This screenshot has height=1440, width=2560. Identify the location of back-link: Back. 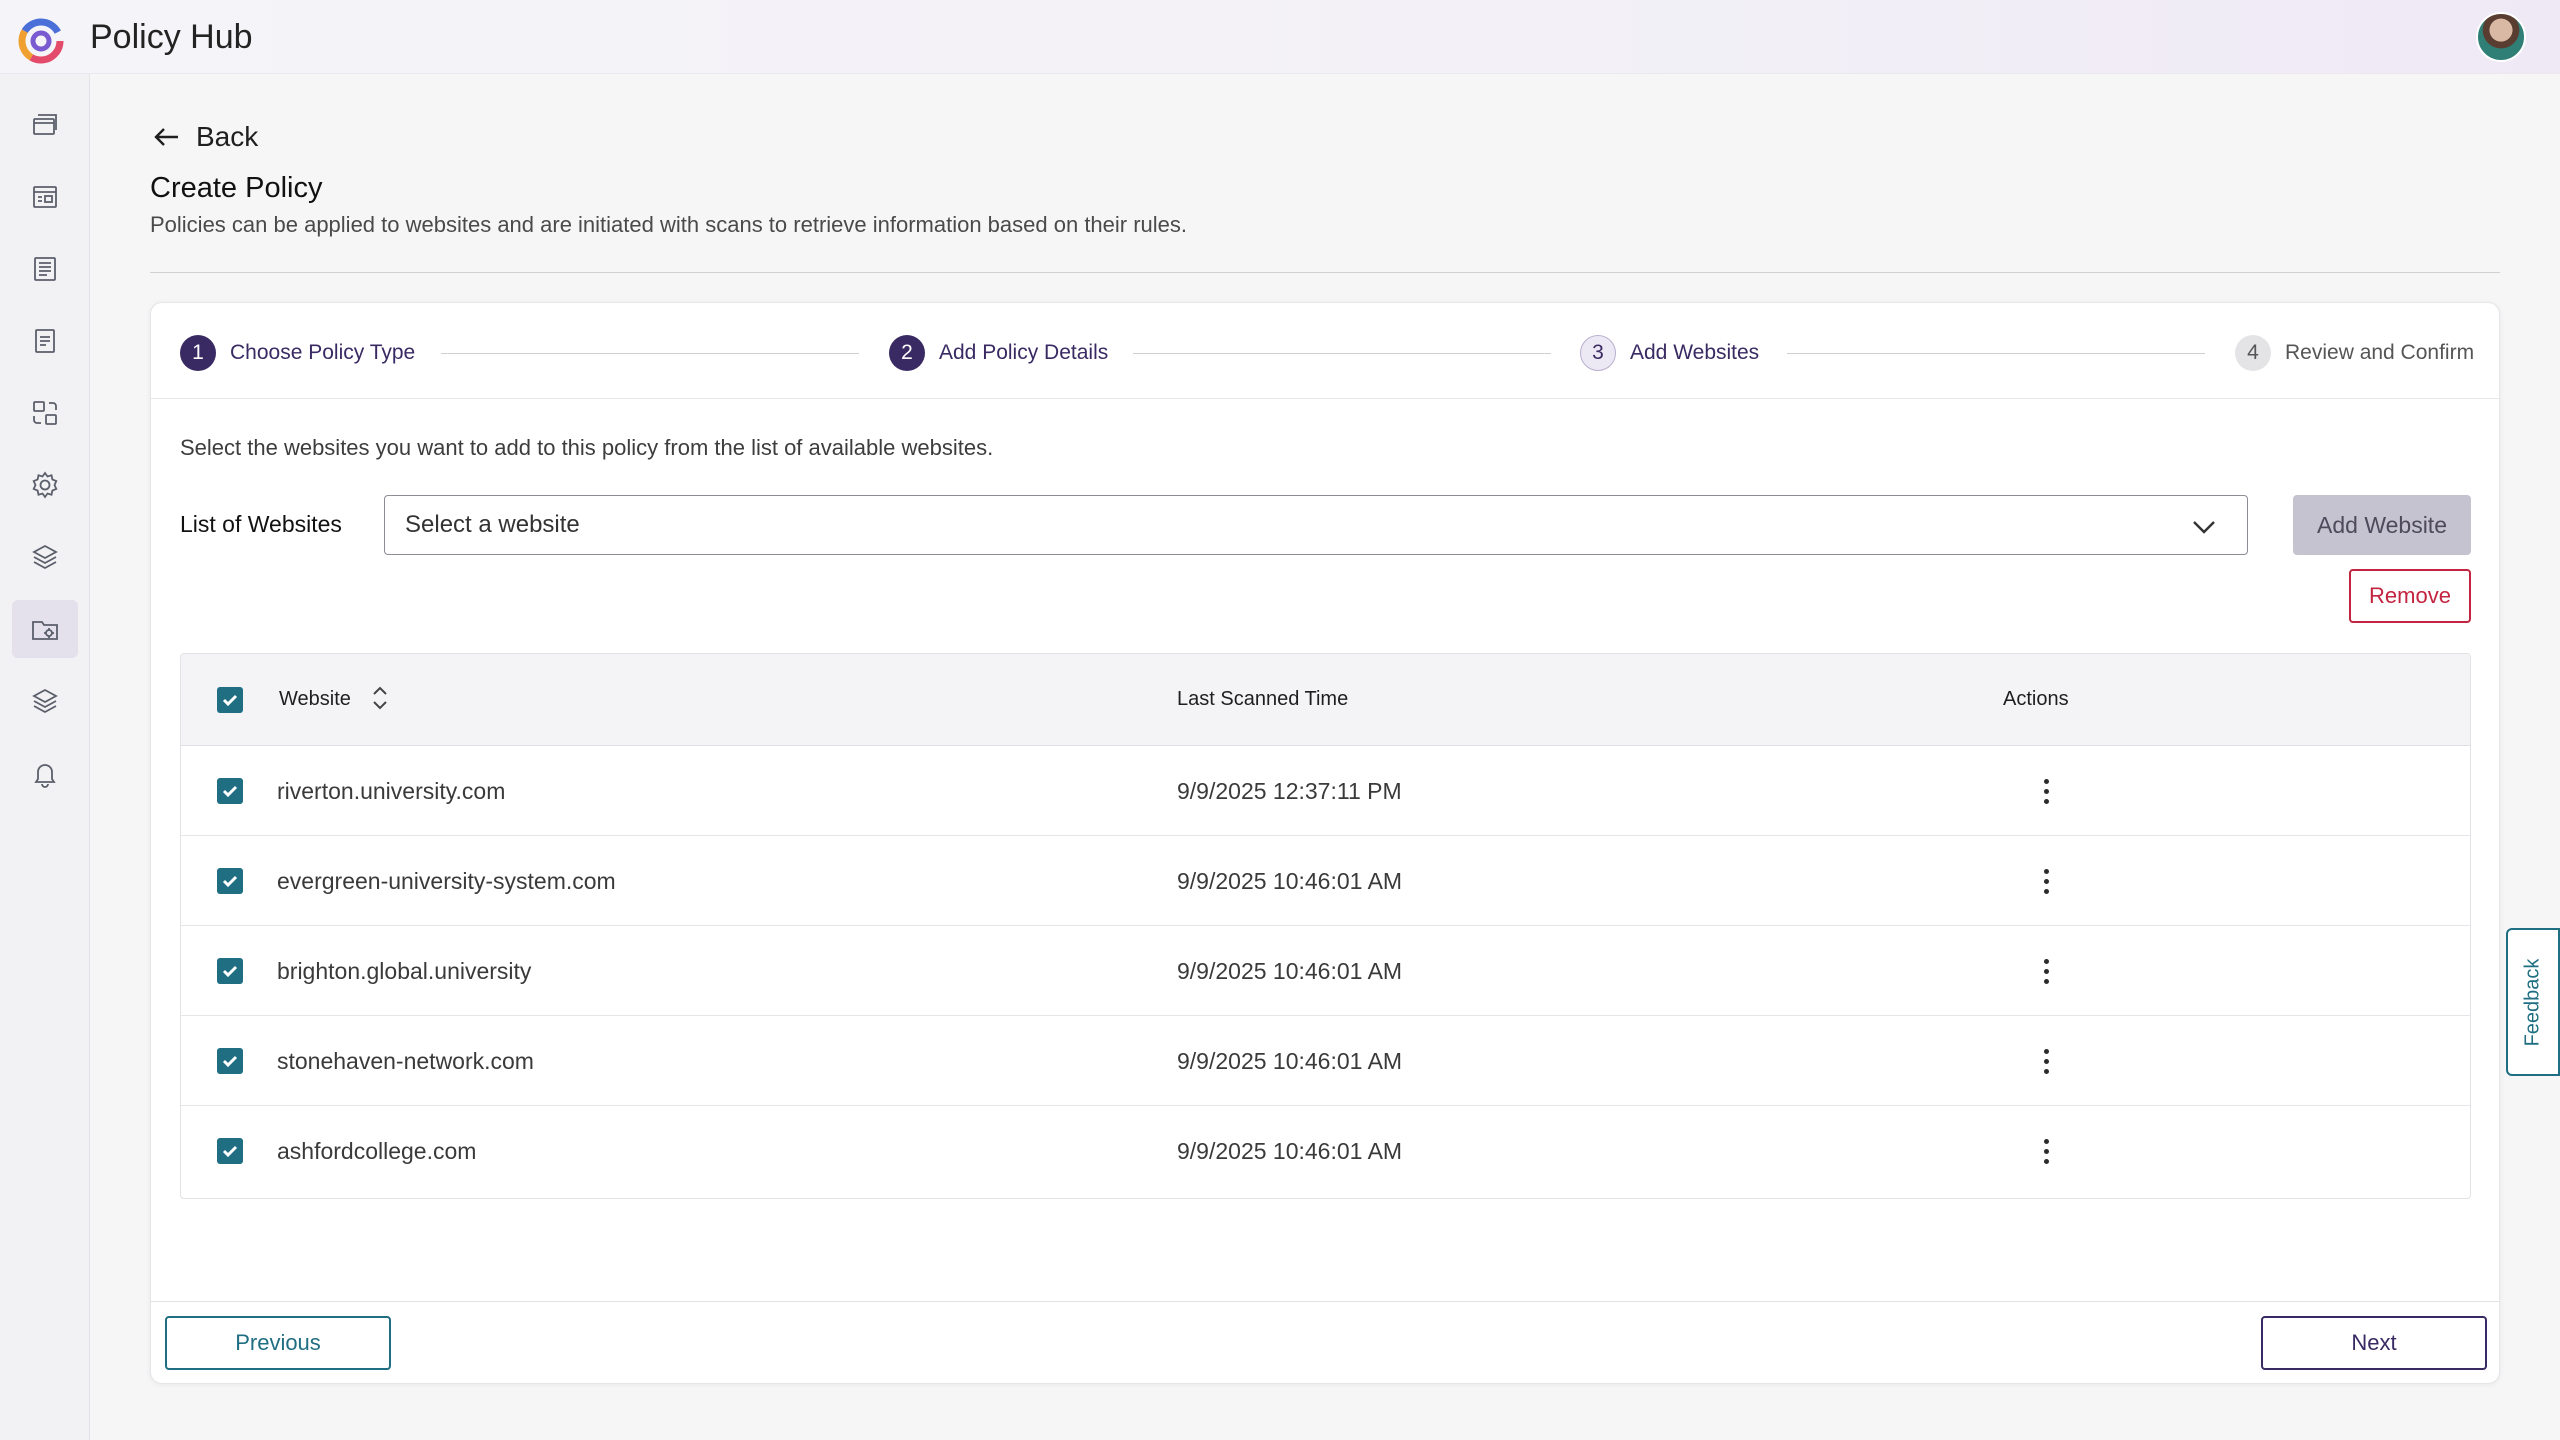
(204, 137).